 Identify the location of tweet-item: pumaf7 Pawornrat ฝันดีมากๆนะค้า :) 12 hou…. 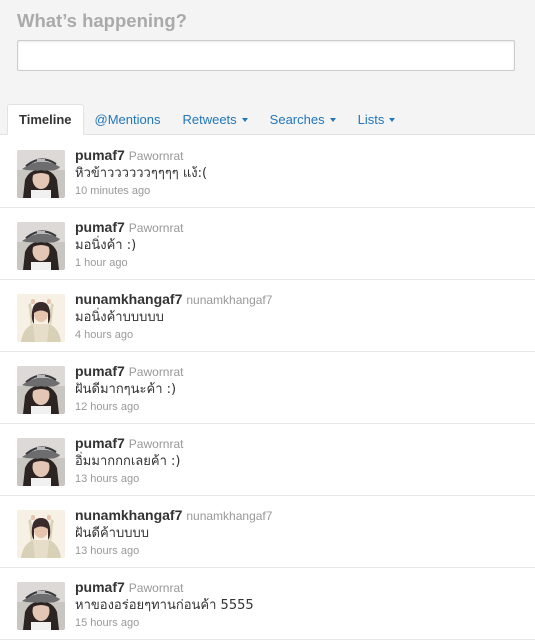
(267, 388).